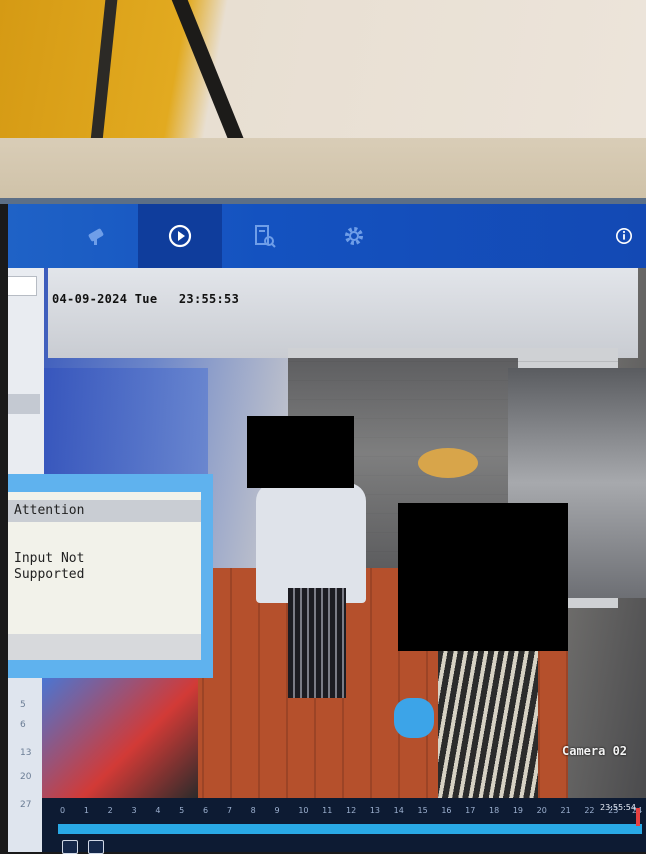  I want to click on toolbar-settings, so click(354, 236).